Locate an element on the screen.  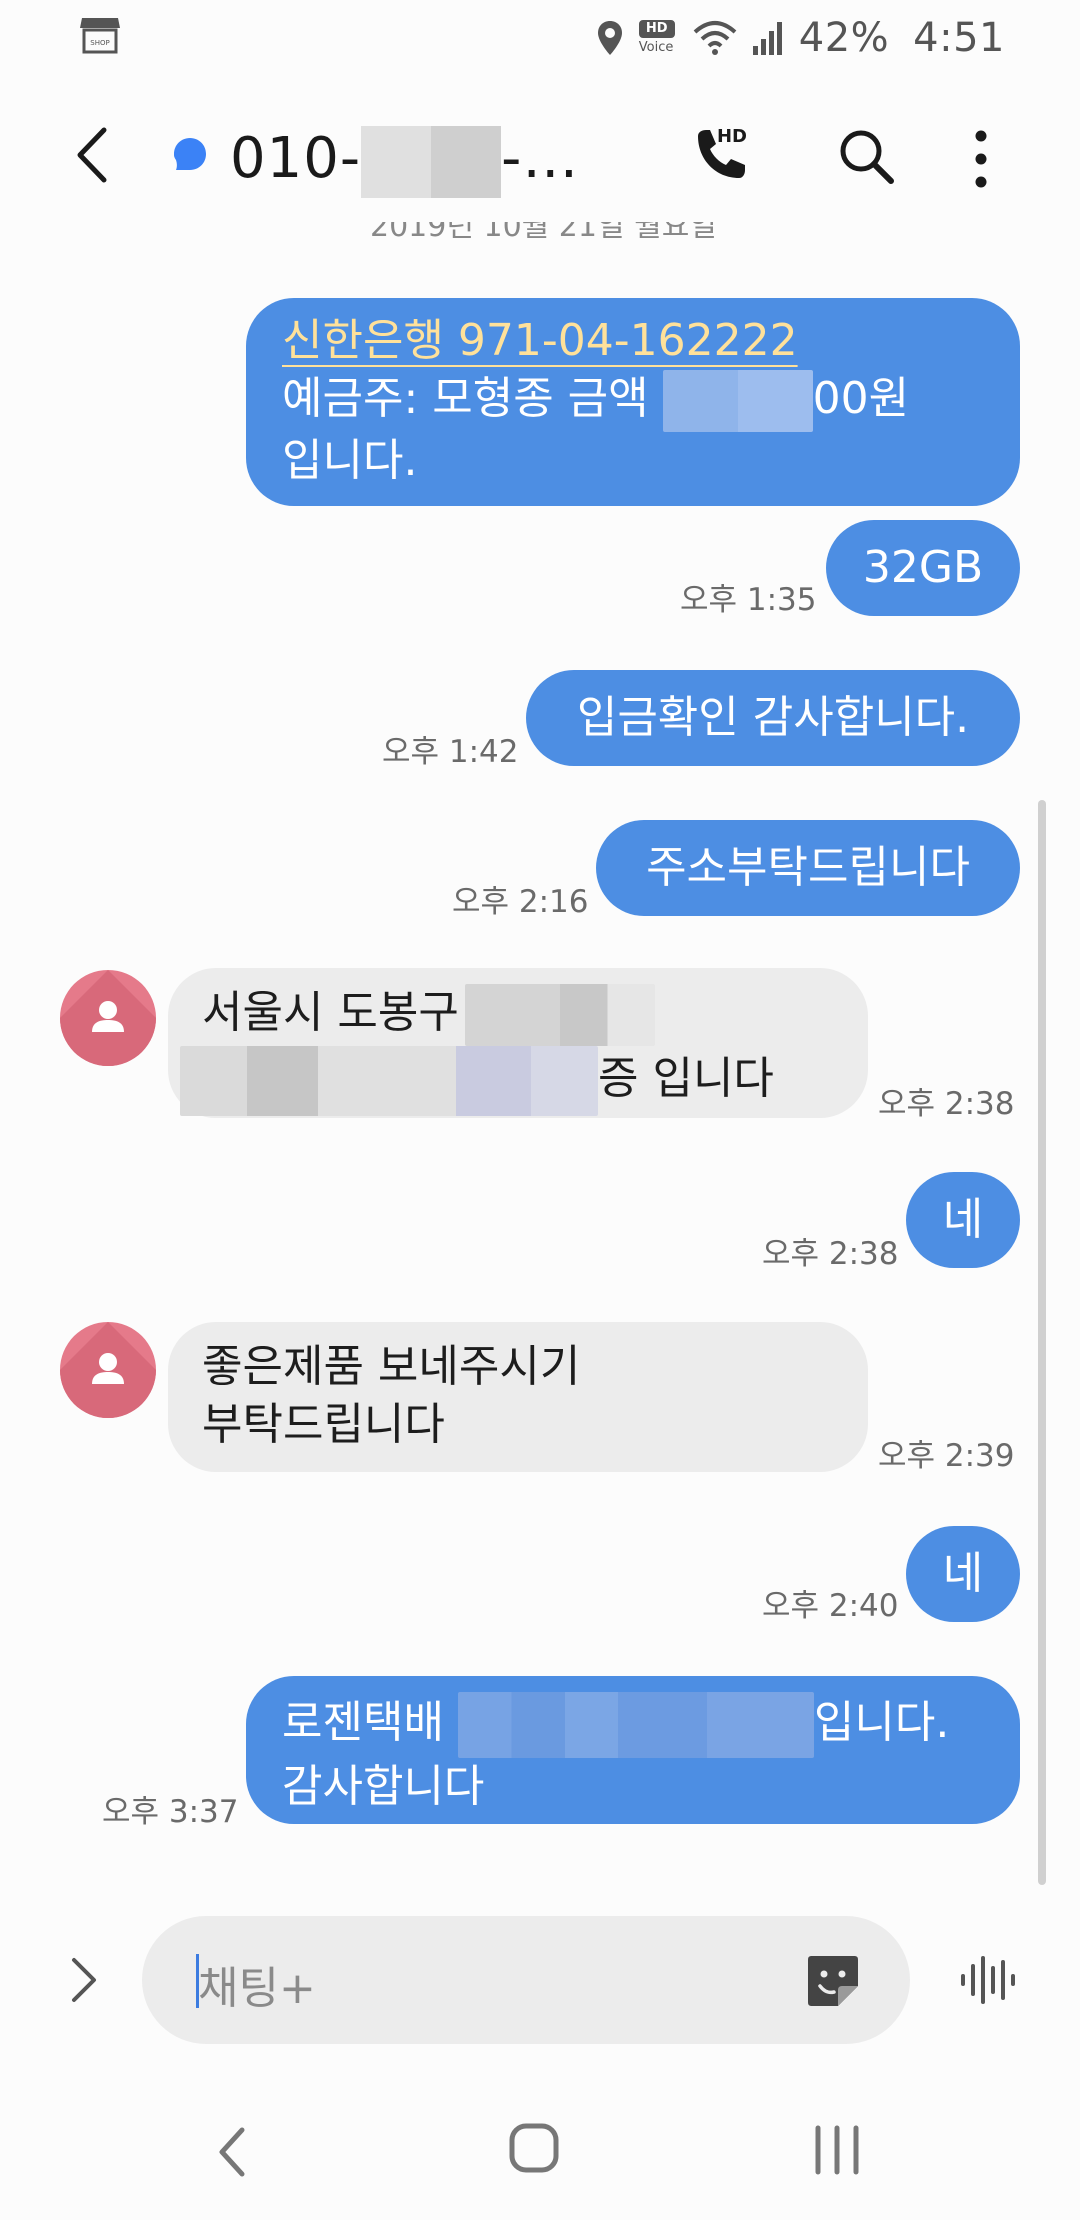
svg-text: SHOP is located at coordinates (99, 43).